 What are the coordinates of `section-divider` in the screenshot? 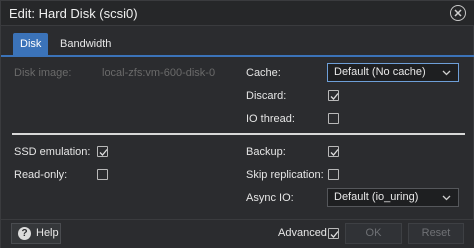 It's located at (238, 134).